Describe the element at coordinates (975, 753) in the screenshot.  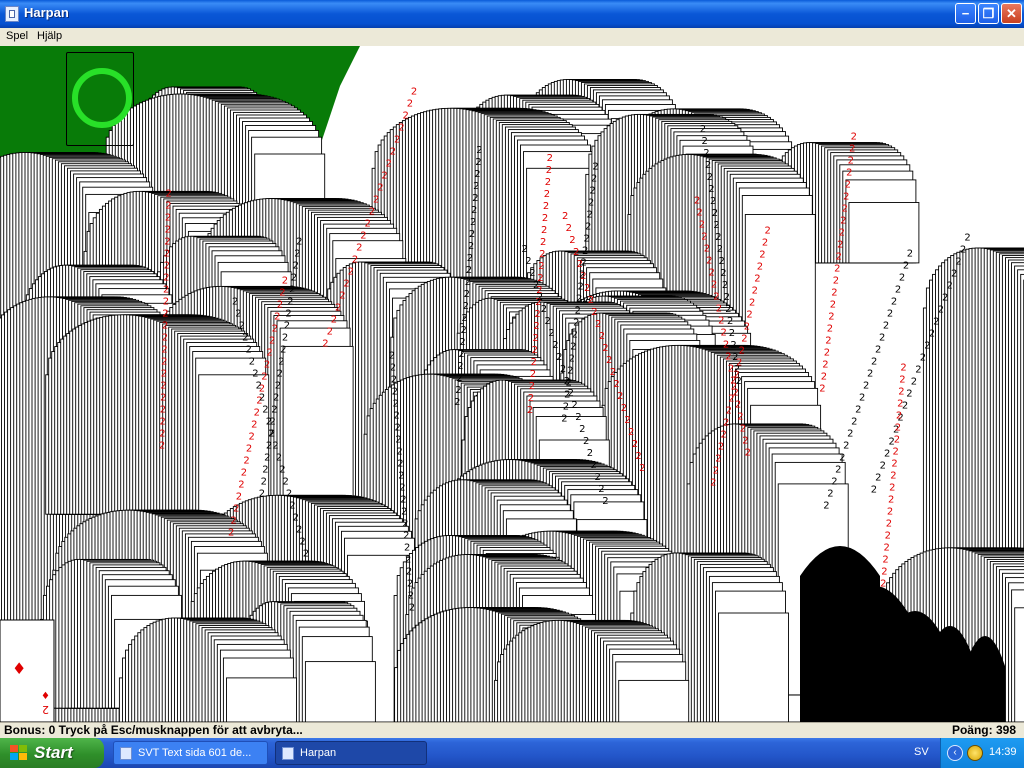
I see `network-globe-icon` at that location.